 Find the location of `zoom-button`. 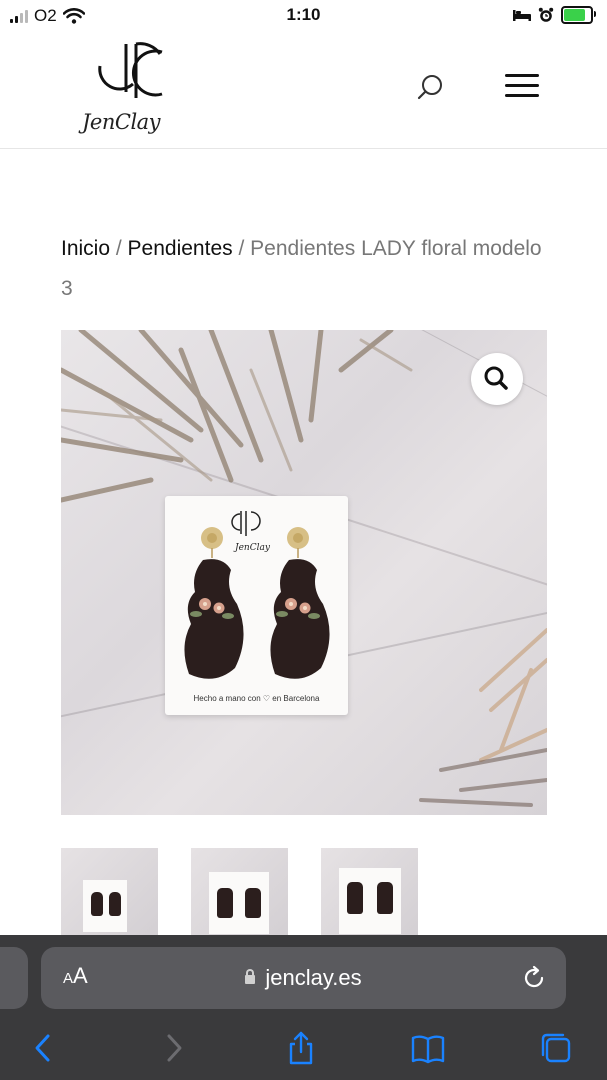

zoom-button is located at coordinates (497, 379).